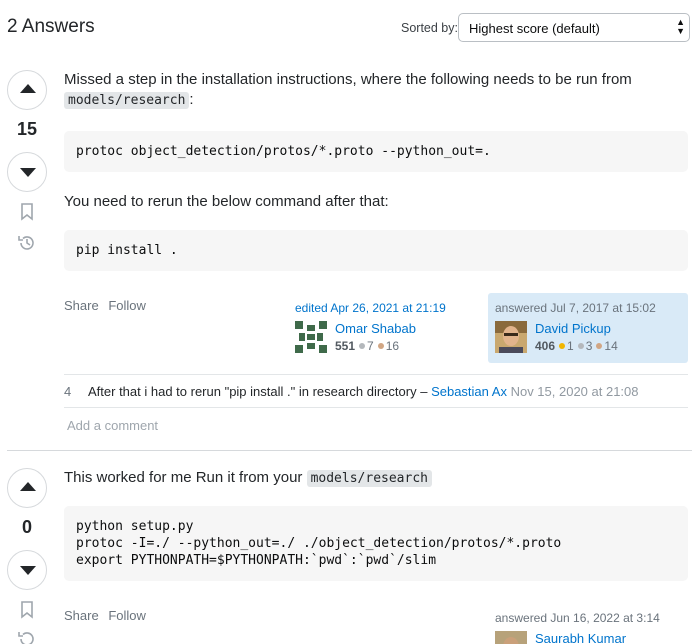 The width and height of the screenshot is (692, 644). Describe the element at coordinates (575, 308) in the screenshot. I see `answered-timestamp: answered Jul 7, 2017 at 15:02` at that location.